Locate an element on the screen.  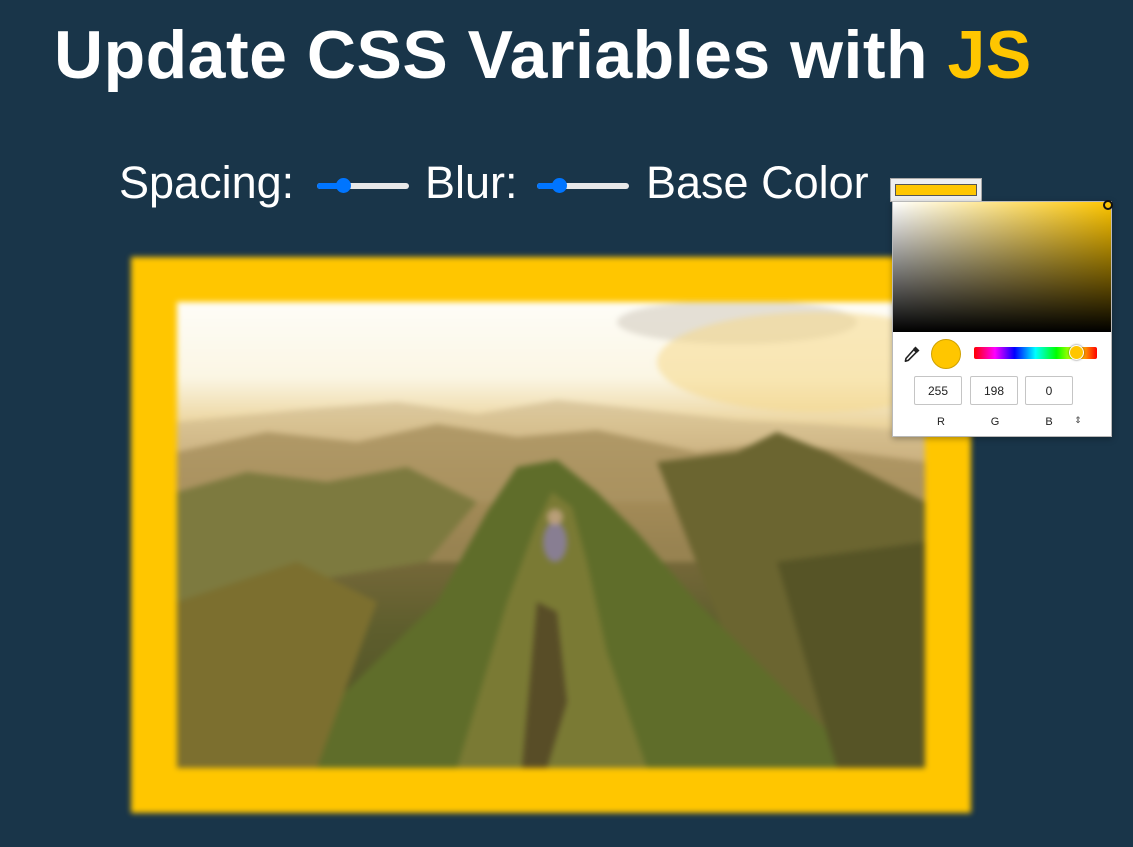
color-picker-popup: R G B ⇕ is located at coordinates (1002, 318).